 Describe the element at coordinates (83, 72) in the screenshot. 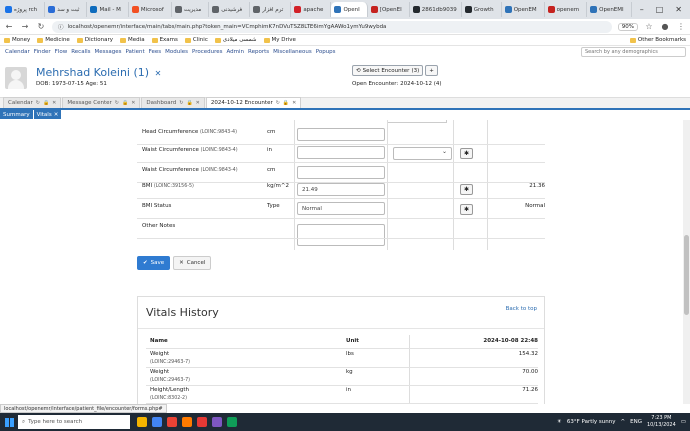

I see `patient-name-text: Mehrshad Koleini` at that location.